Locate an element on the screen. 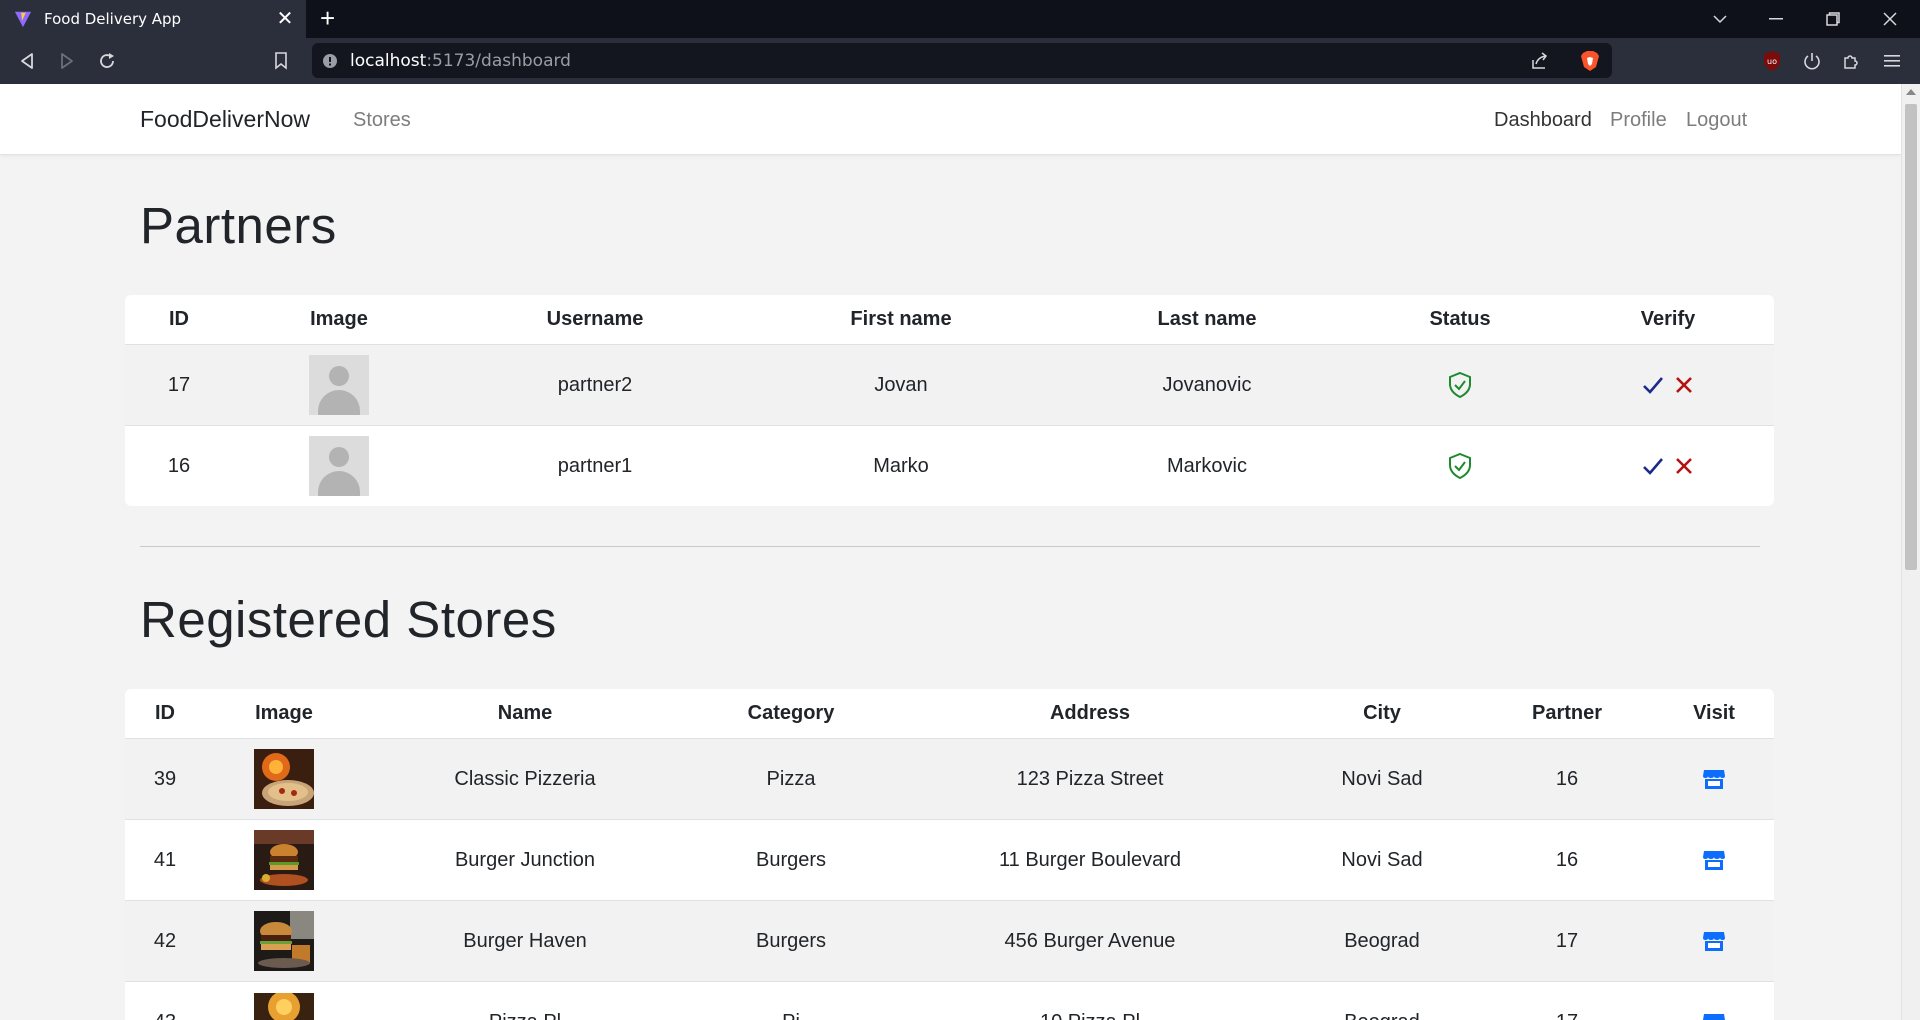 The image size is (1920, 1020). partner-first-name: Jovan is located at coordinates (901, 384).